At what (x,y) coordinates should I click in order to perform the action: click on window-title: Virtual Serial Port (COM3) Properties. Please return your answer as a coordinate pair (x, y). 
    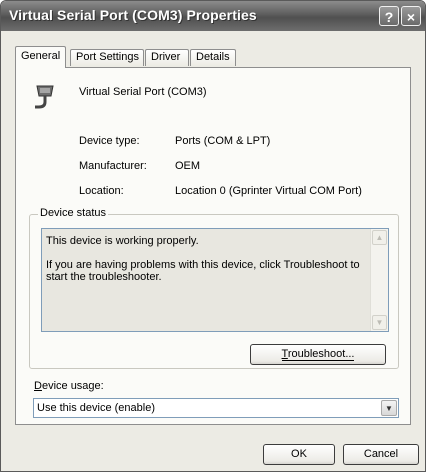
    Looking at the image, I should click on (133, 15).